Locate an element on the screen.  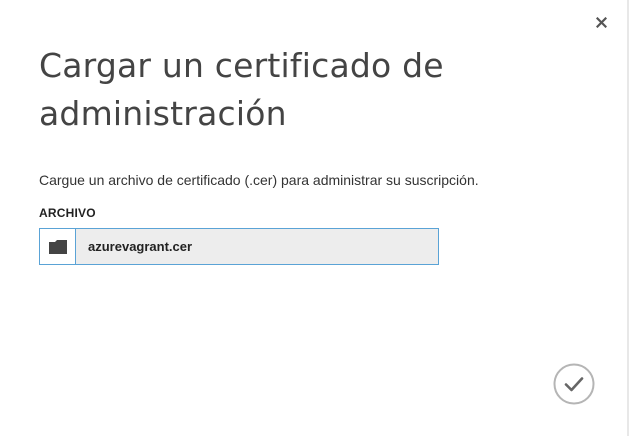
close-icon is located at coordinates (601, 22).